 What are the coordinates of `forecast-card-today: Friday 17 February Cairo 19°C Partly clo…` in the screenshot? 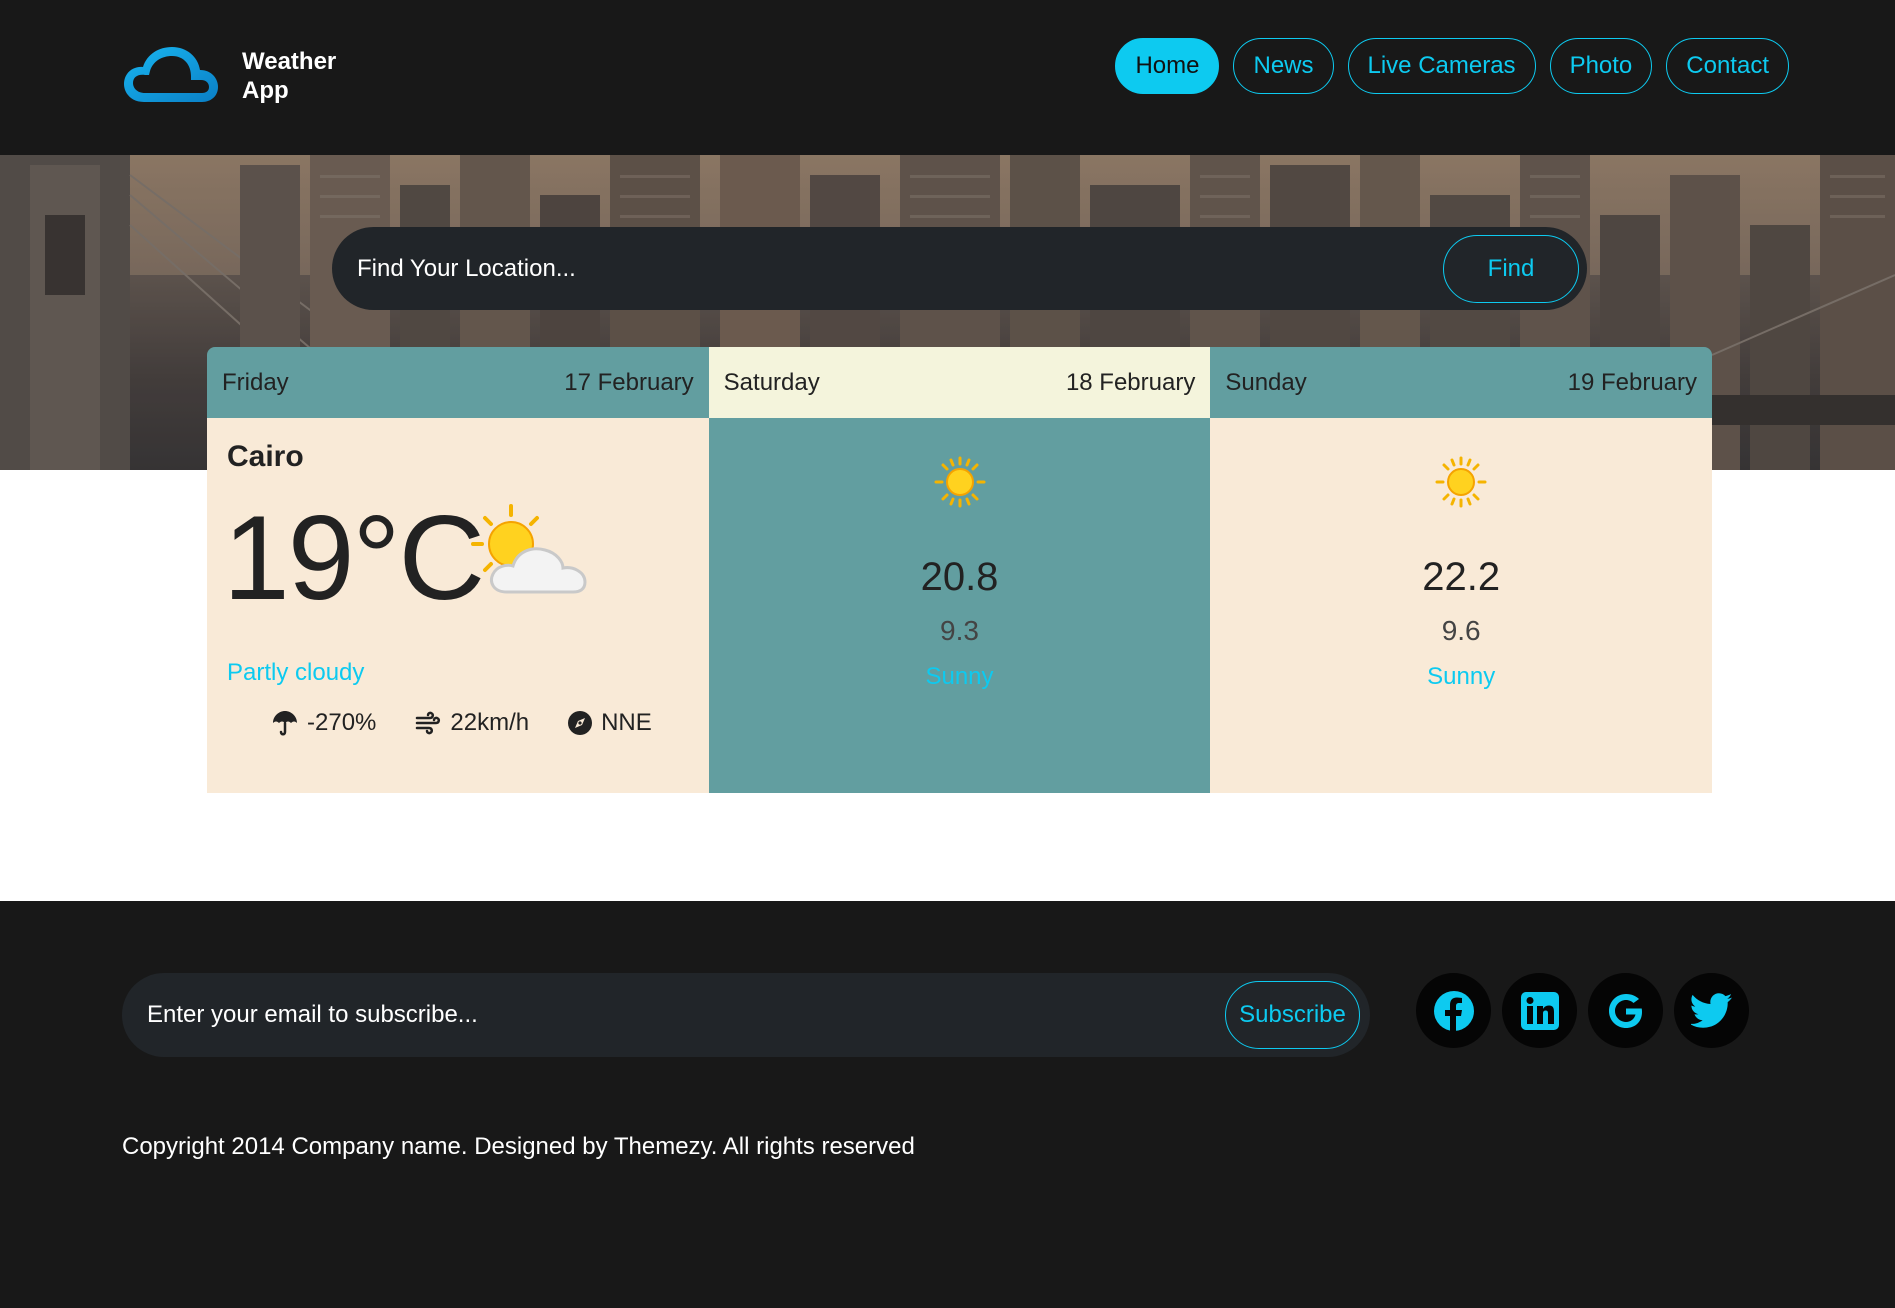 It's located at (458, 570).